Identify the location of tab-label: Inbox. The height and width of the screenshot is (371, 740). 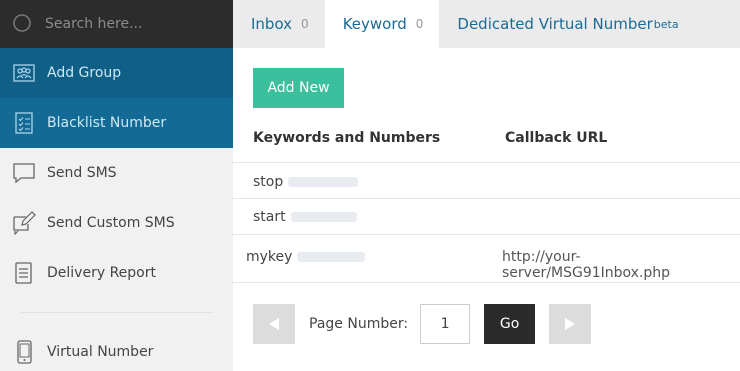
(272, 24).